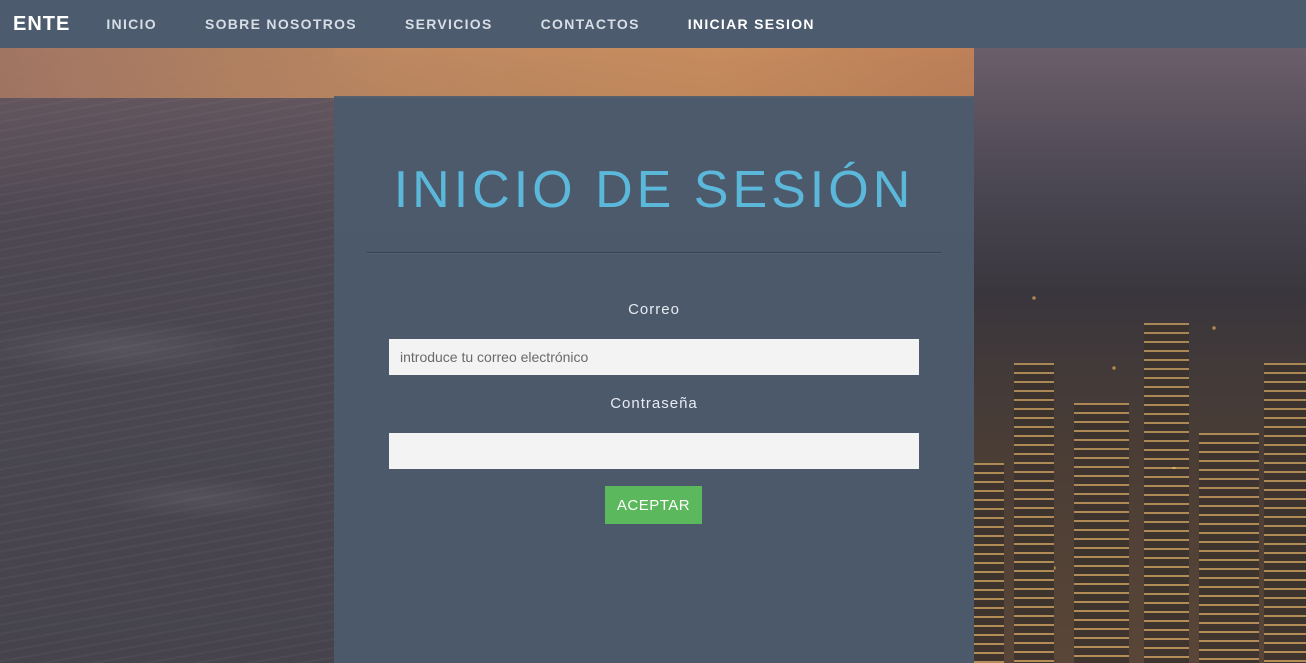 Image resolution: width=1306 pixels, height=663 pixels. Describe the element at coordinates (590, 24) in the screenshot. I see `nav-link-contactos: CONTACTOS` at that location.